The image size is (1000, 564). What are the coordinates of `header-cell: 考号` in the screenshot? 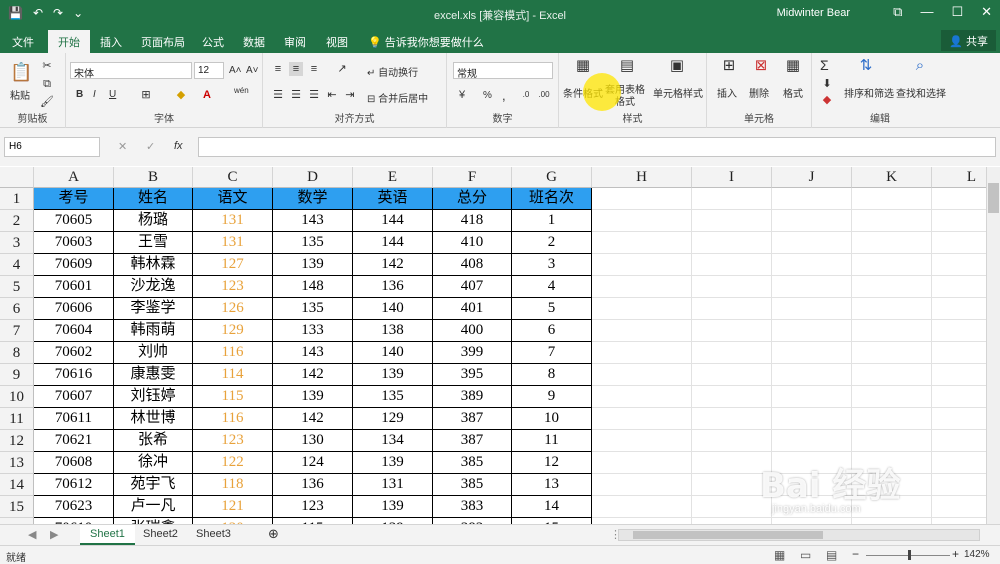 It's located at (74, 199).